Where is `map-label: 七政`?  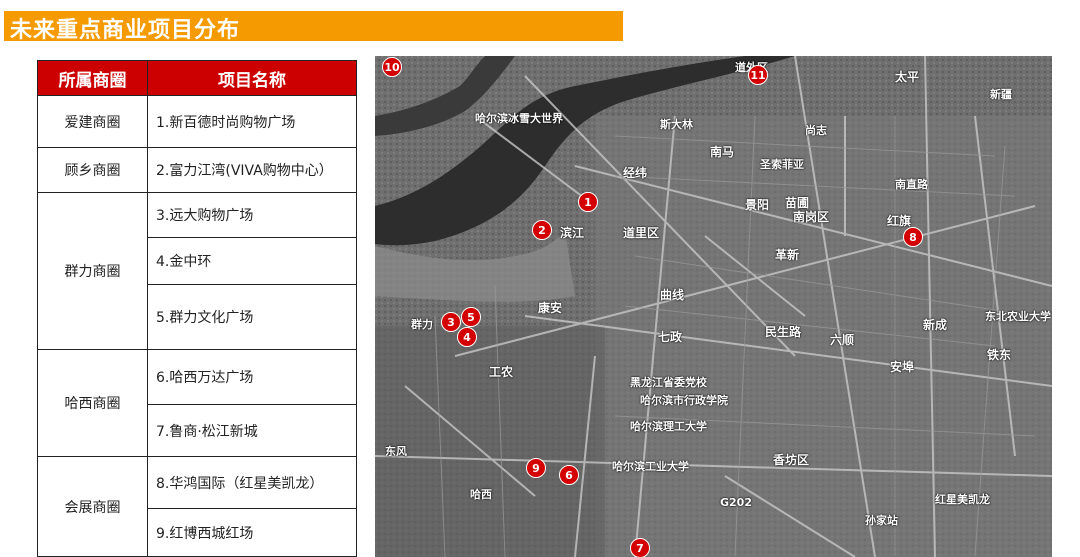 map-label: 七政 is located at coordinates (670, 337).